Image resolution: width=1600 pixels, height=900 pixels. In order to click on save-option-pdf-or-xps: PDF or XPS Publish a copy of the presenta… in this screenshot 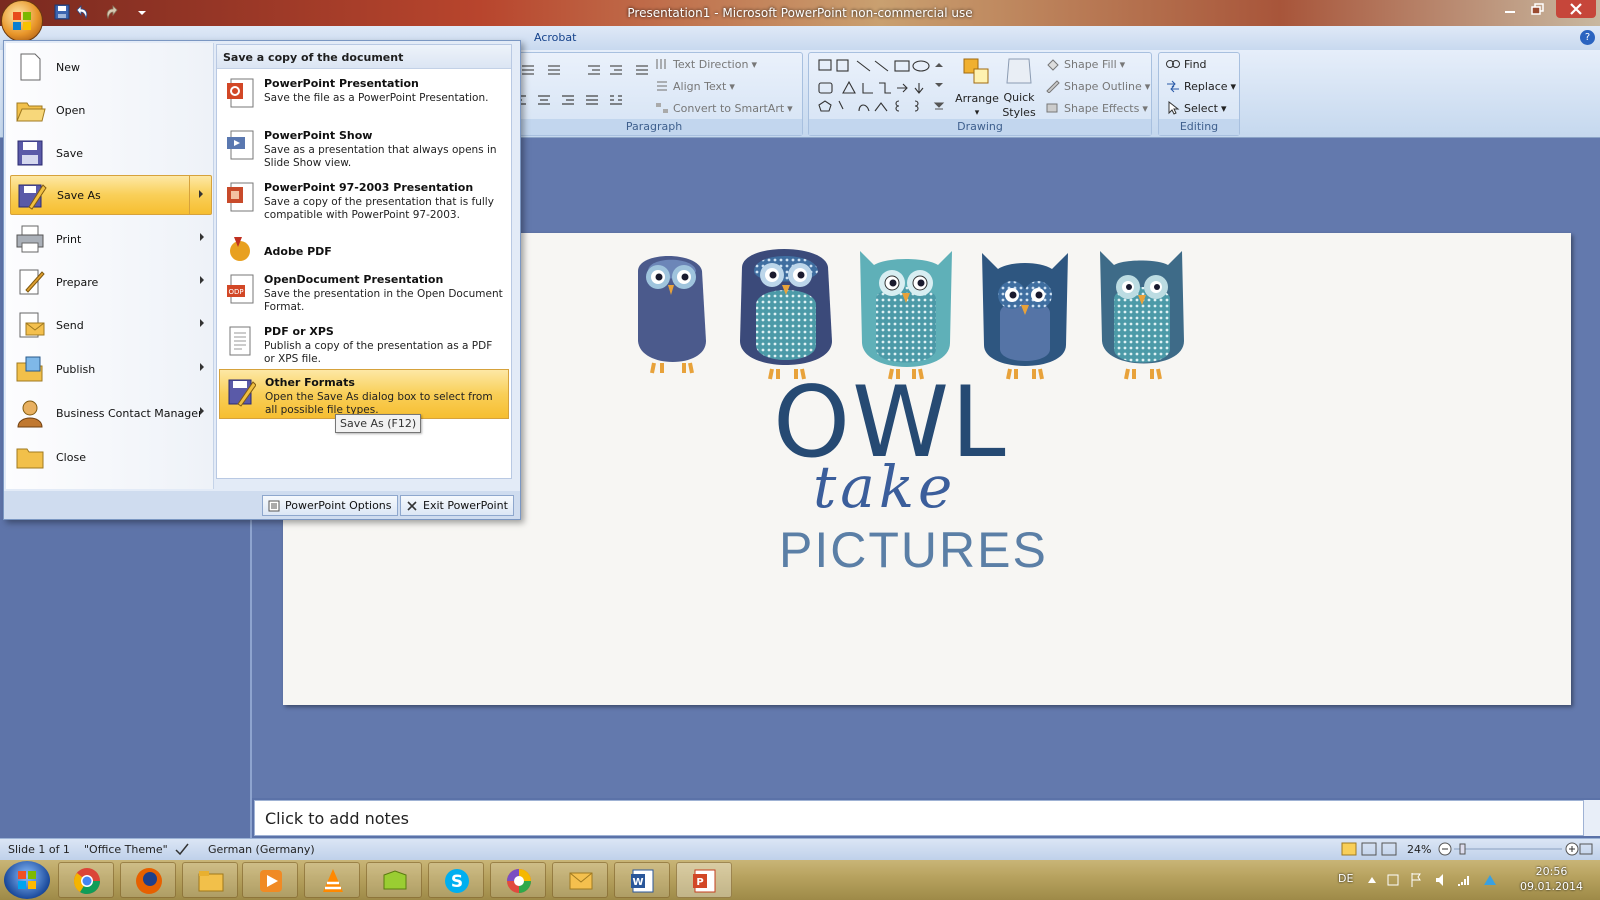, I will do `click(364, 344)`.